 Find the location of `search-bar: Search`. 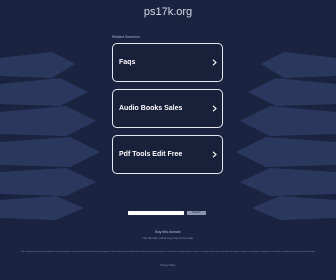

search-bar: Search is located at coordinates (167, 213).